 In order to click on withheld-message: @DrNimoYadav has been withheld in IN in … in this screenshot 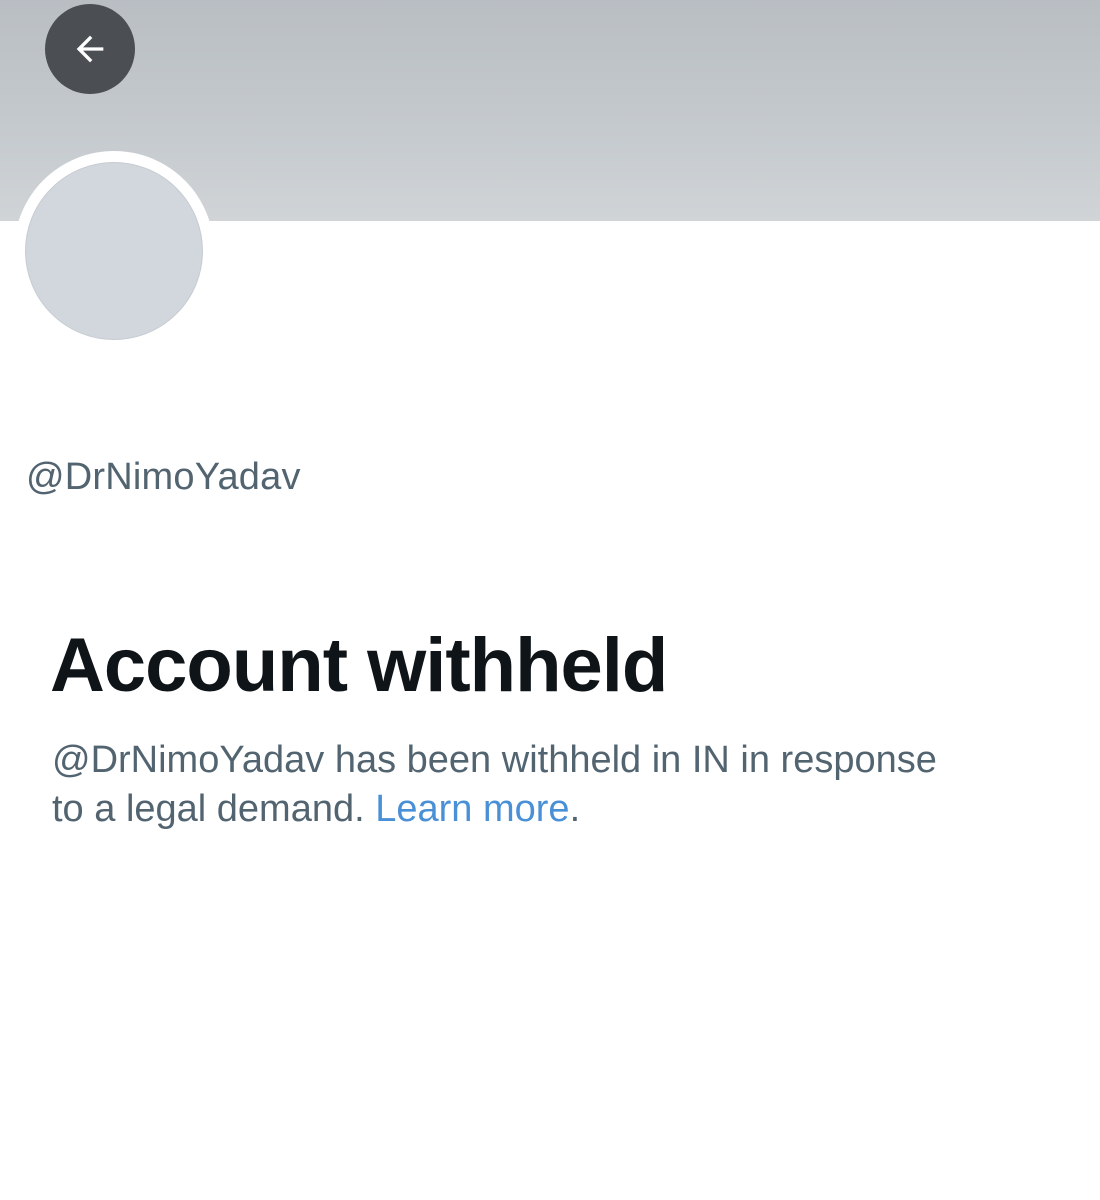, I will do `click(552, 785)`.